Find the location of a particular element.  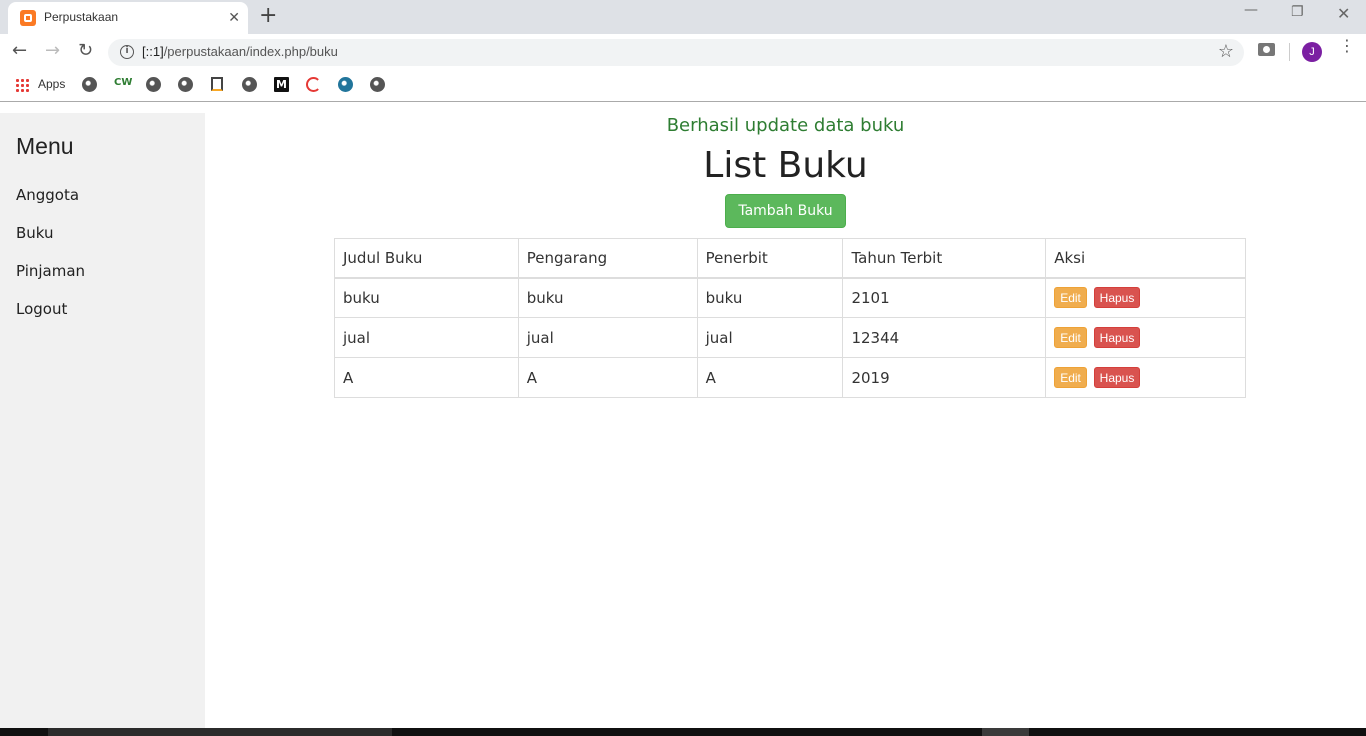

camera-icon is located at coordinates (1266, 49).